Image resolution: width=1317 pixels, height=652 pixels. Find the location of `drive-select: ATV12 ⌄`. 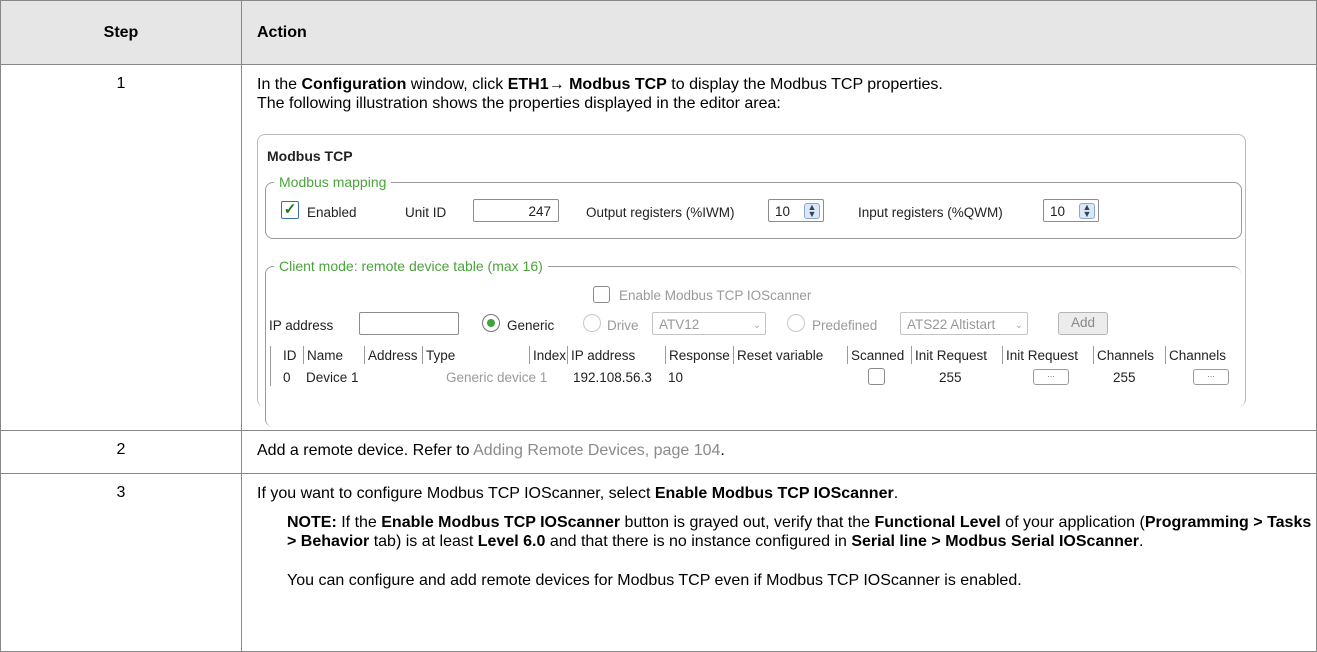

drive-select: ATV12 ⌄ is located at coordinates (709, 323).